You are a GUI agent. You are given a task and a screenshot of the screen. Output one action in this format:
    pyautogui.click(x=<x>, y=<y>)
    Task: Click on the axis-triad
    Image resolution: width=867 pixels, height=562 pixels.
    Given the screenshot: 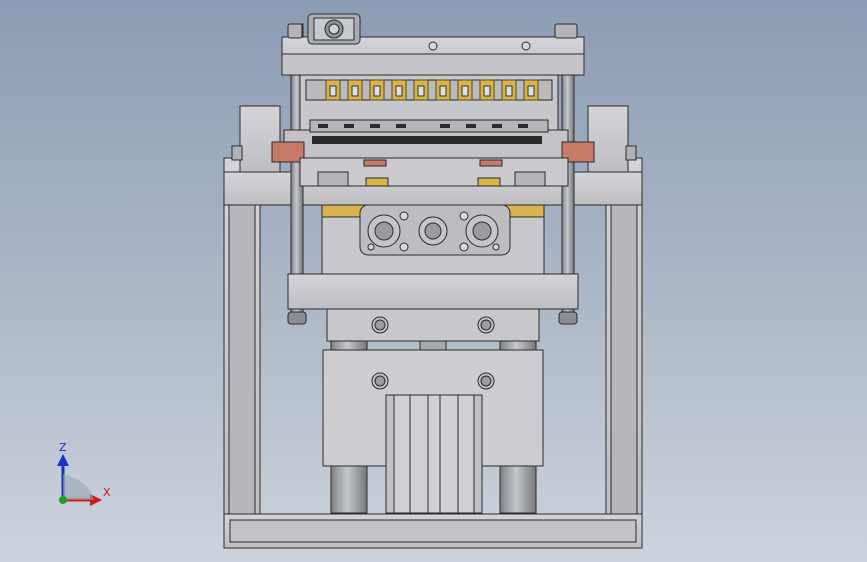 What is the action you would take?
    pyautogui.click(x=79, y=480)
    